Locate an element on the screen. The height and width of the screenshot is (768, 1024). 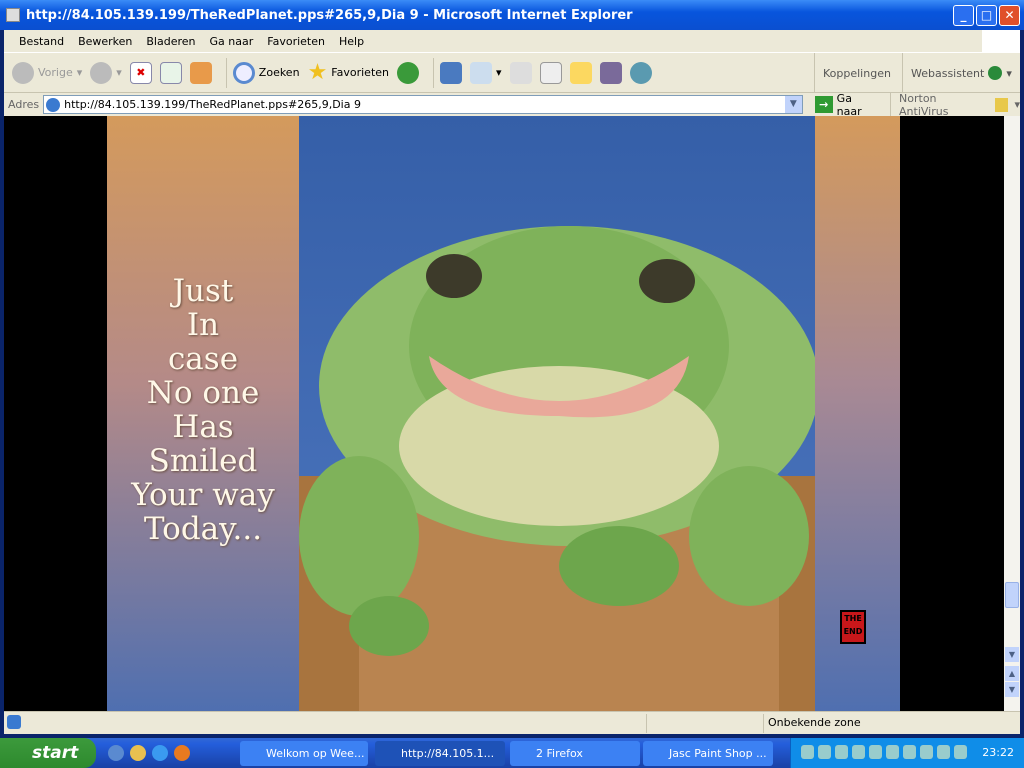
go-button: → Ga naar is located at coordinates (850, 104).